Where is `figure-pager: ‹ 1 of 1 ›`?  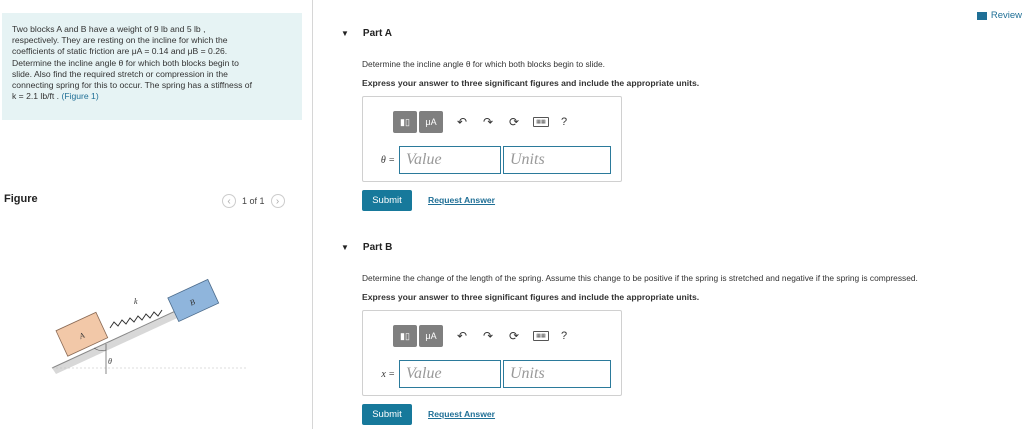
figure-pager: ‹ 1 of 1 › is located at coordinates (253, 201).